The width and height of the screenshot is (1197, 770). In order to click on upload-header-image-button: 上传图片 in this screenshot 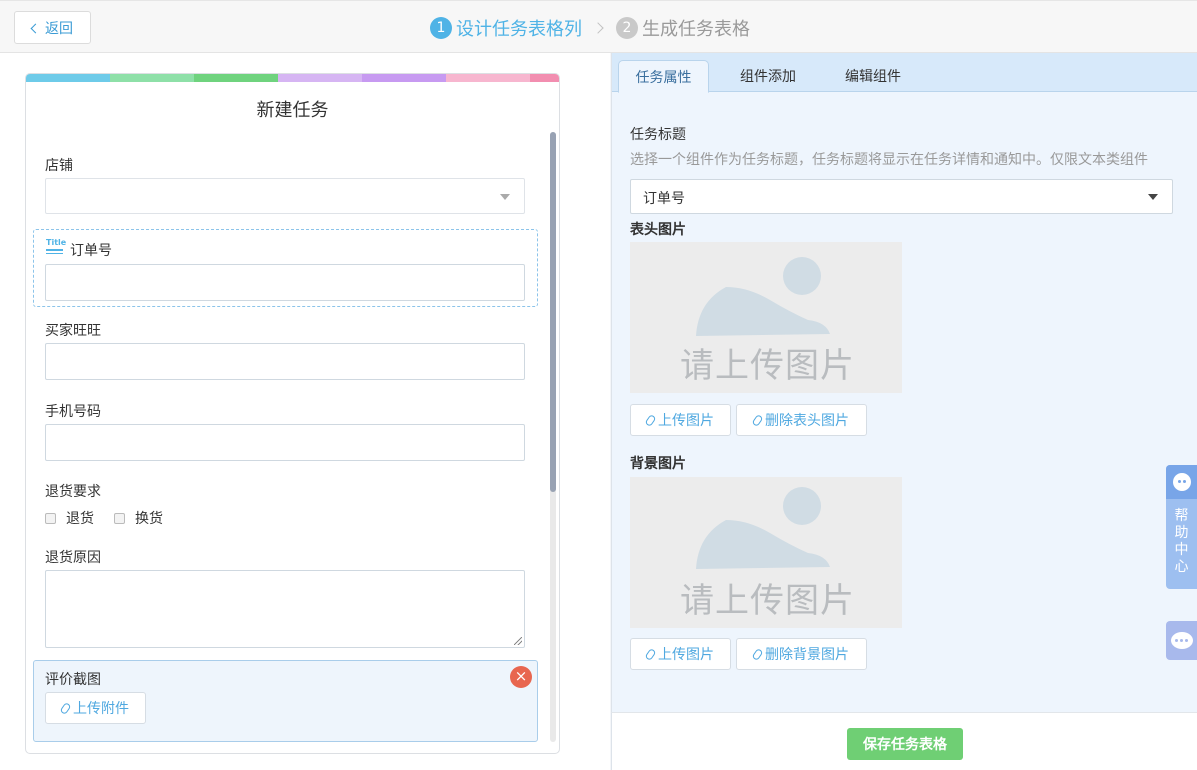, I will do `click(680, 420)`.